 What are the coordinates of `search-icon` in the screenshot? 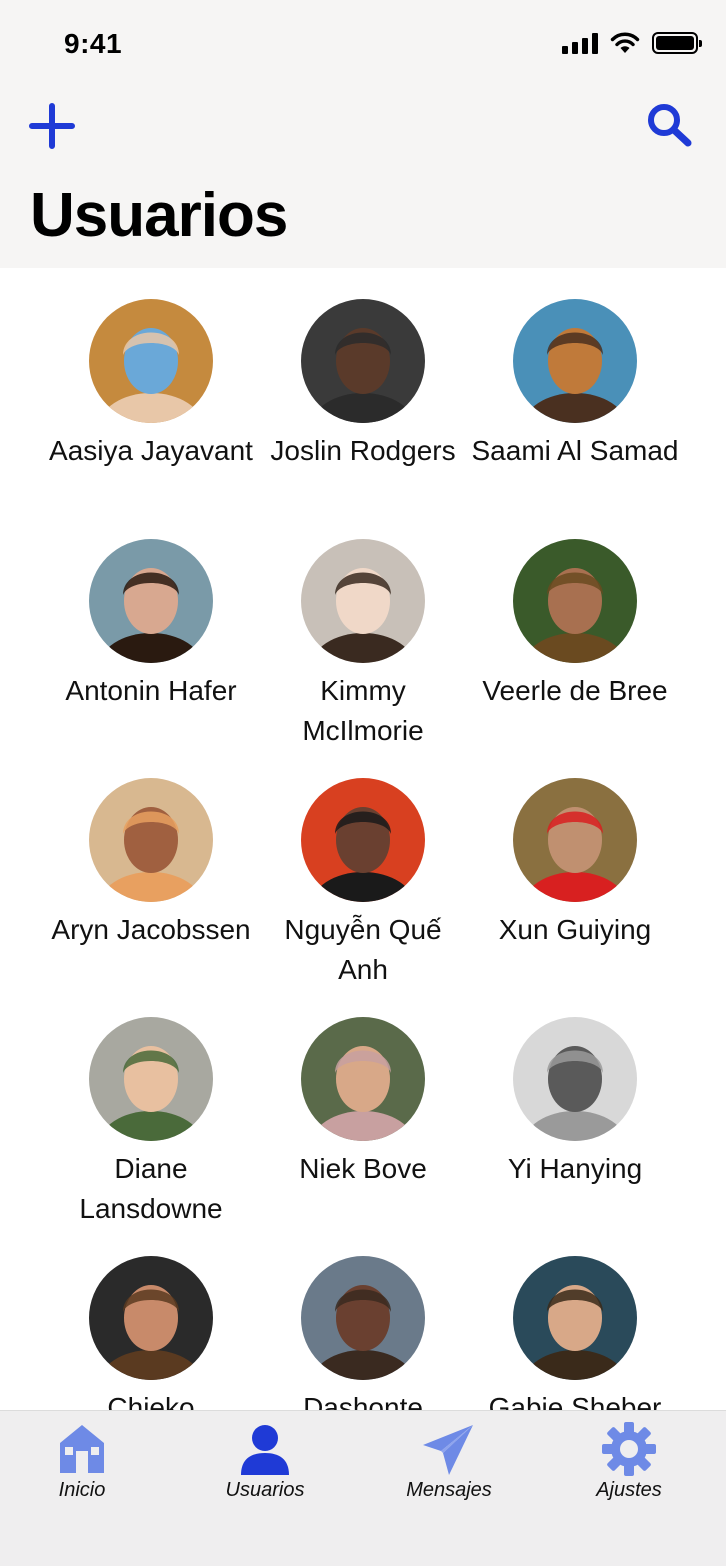 It's located at (670, 125).